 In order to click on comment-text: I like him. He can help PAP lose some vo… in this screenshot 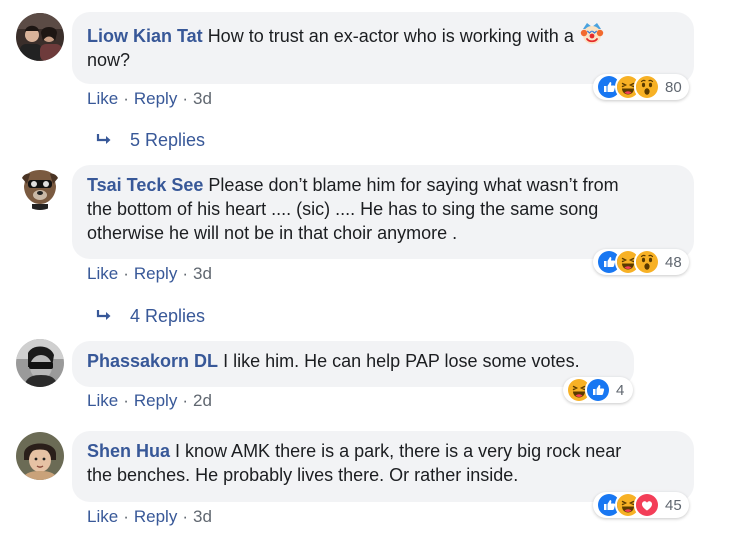, I will do `click(401, 361)`.